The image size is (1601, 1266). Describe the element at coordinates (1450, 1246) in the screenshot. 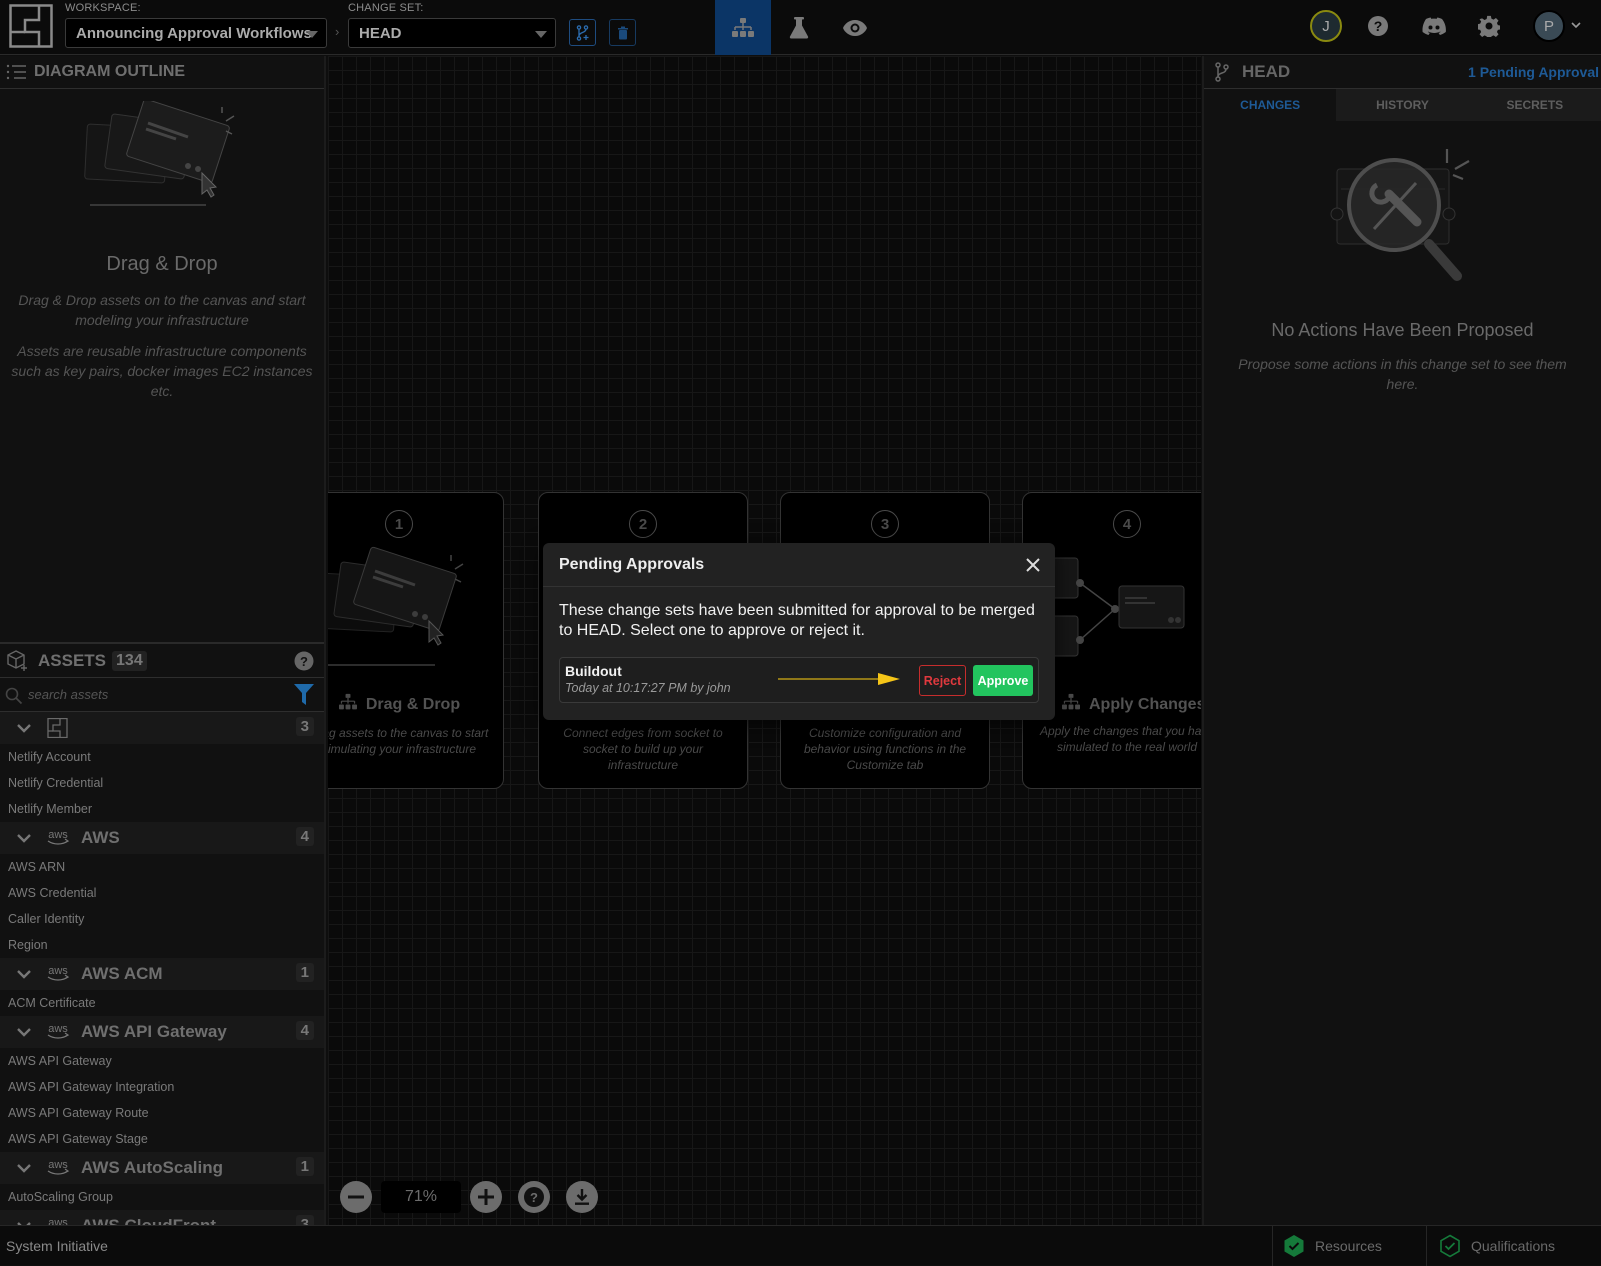

I see `check-hexagon-outline-icon` at that location.